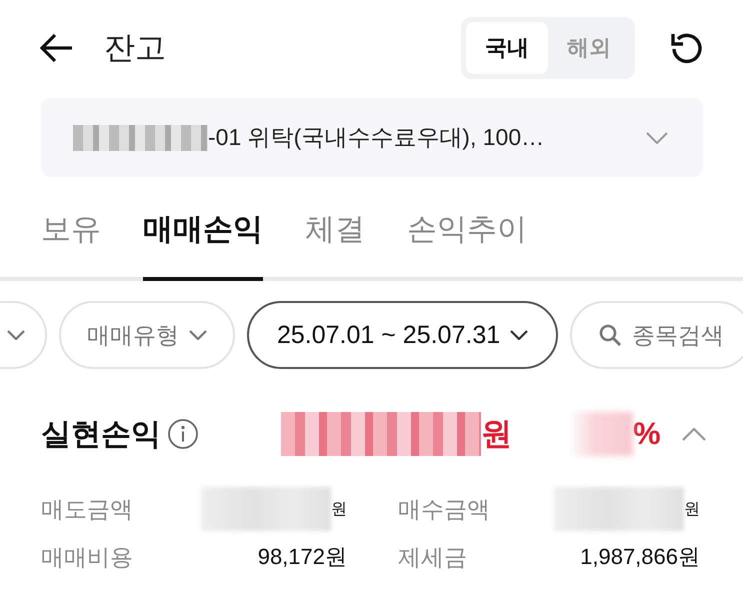 This screenshot has height=605, width=743. Describe the element at coordinates (57, 48) in the screenshot. I see `back-icon` at that location.